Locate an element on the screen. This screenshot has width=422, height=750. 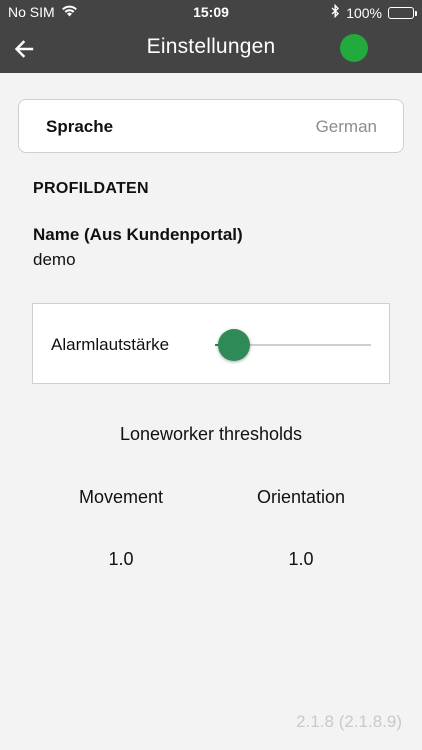
movement-label: Movement is located at coordinates (121, 497).